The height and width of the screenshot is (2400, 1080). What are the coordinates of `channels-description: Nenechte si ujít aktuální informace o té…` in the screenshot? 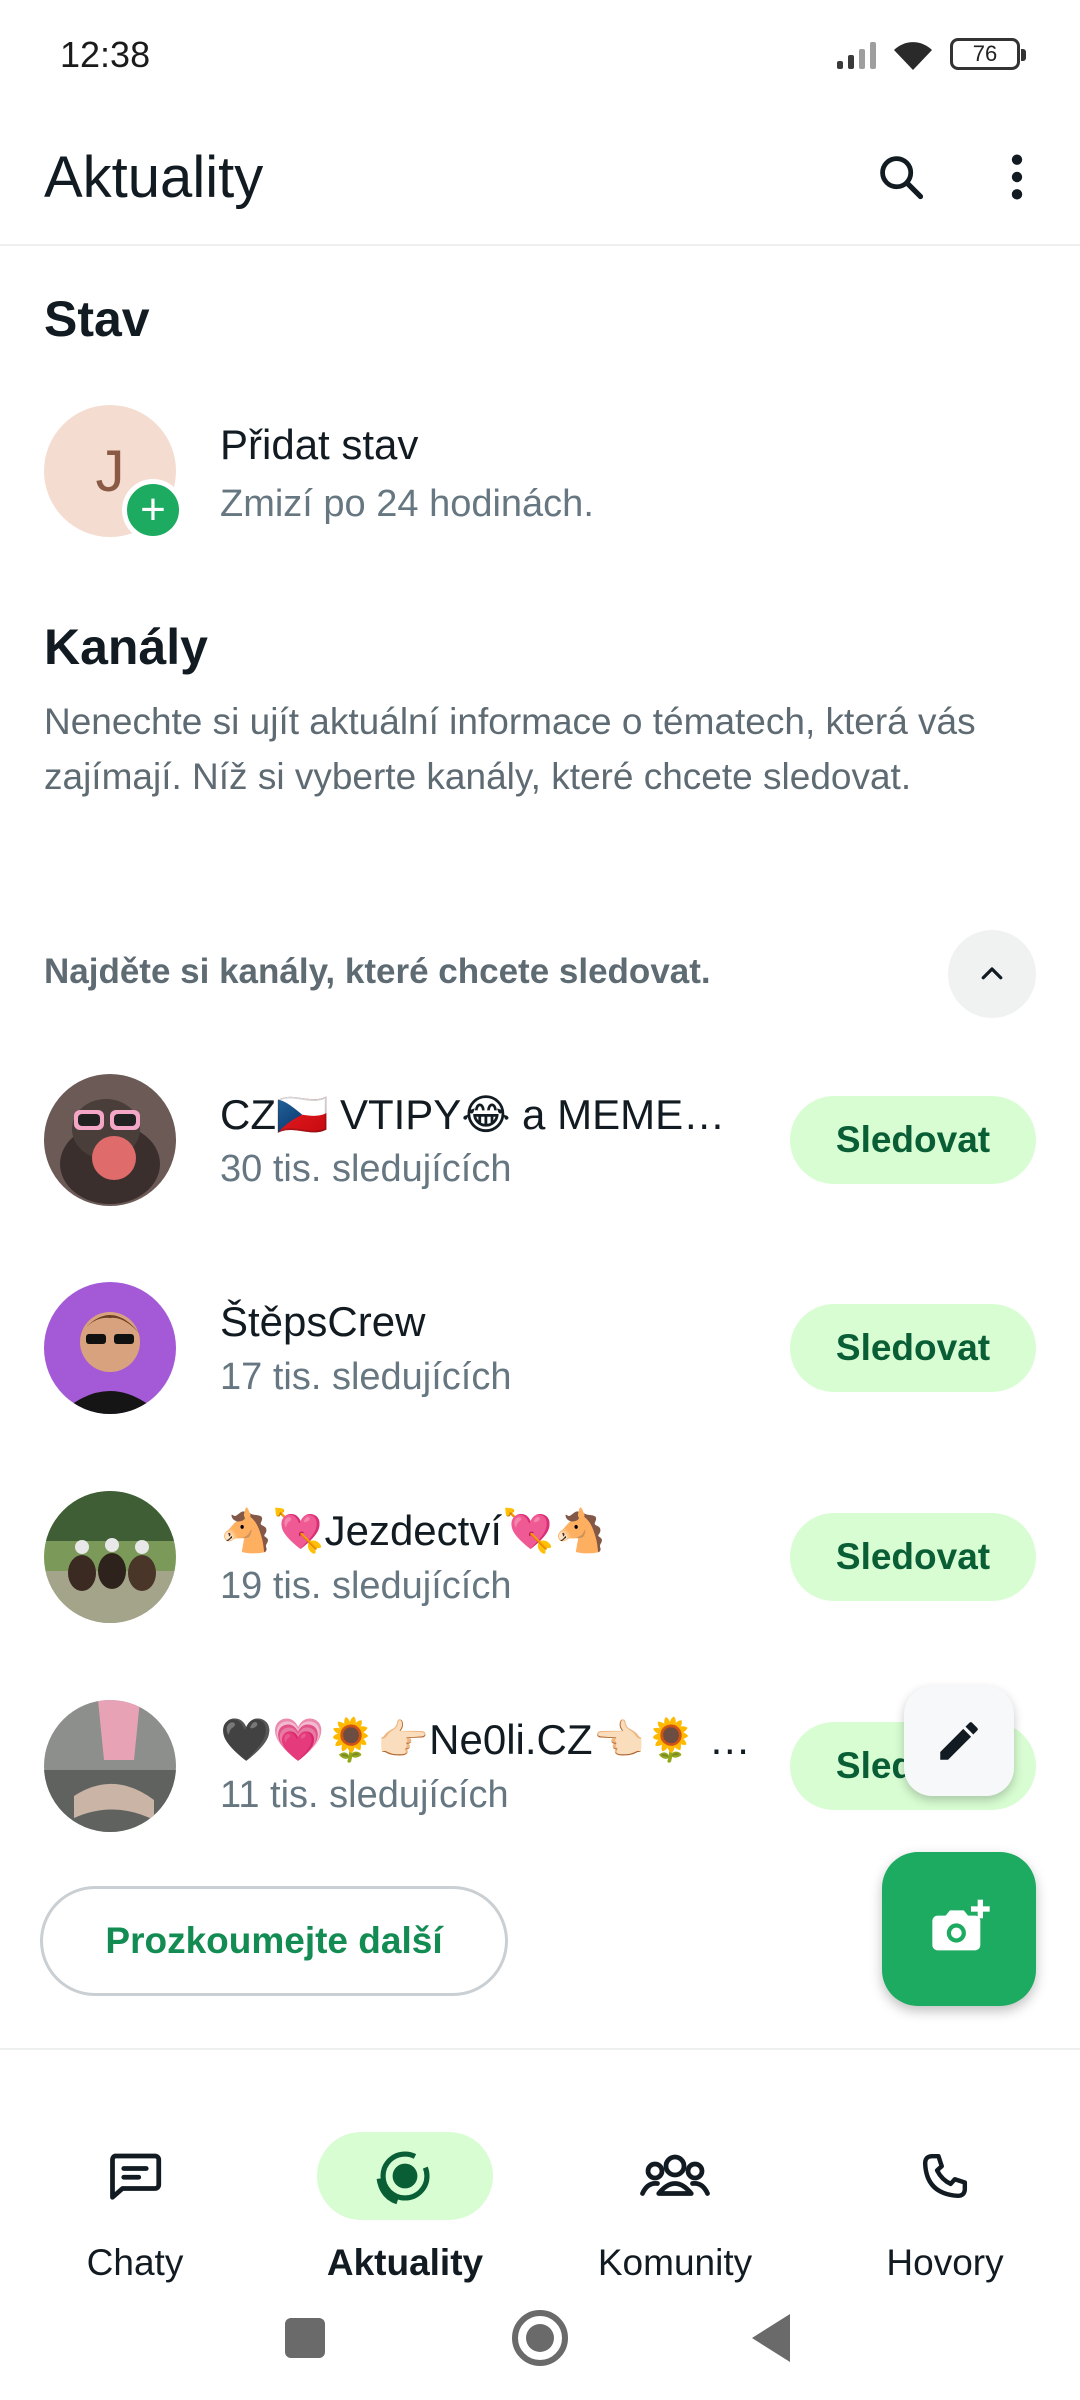 It's located at (510, 749).